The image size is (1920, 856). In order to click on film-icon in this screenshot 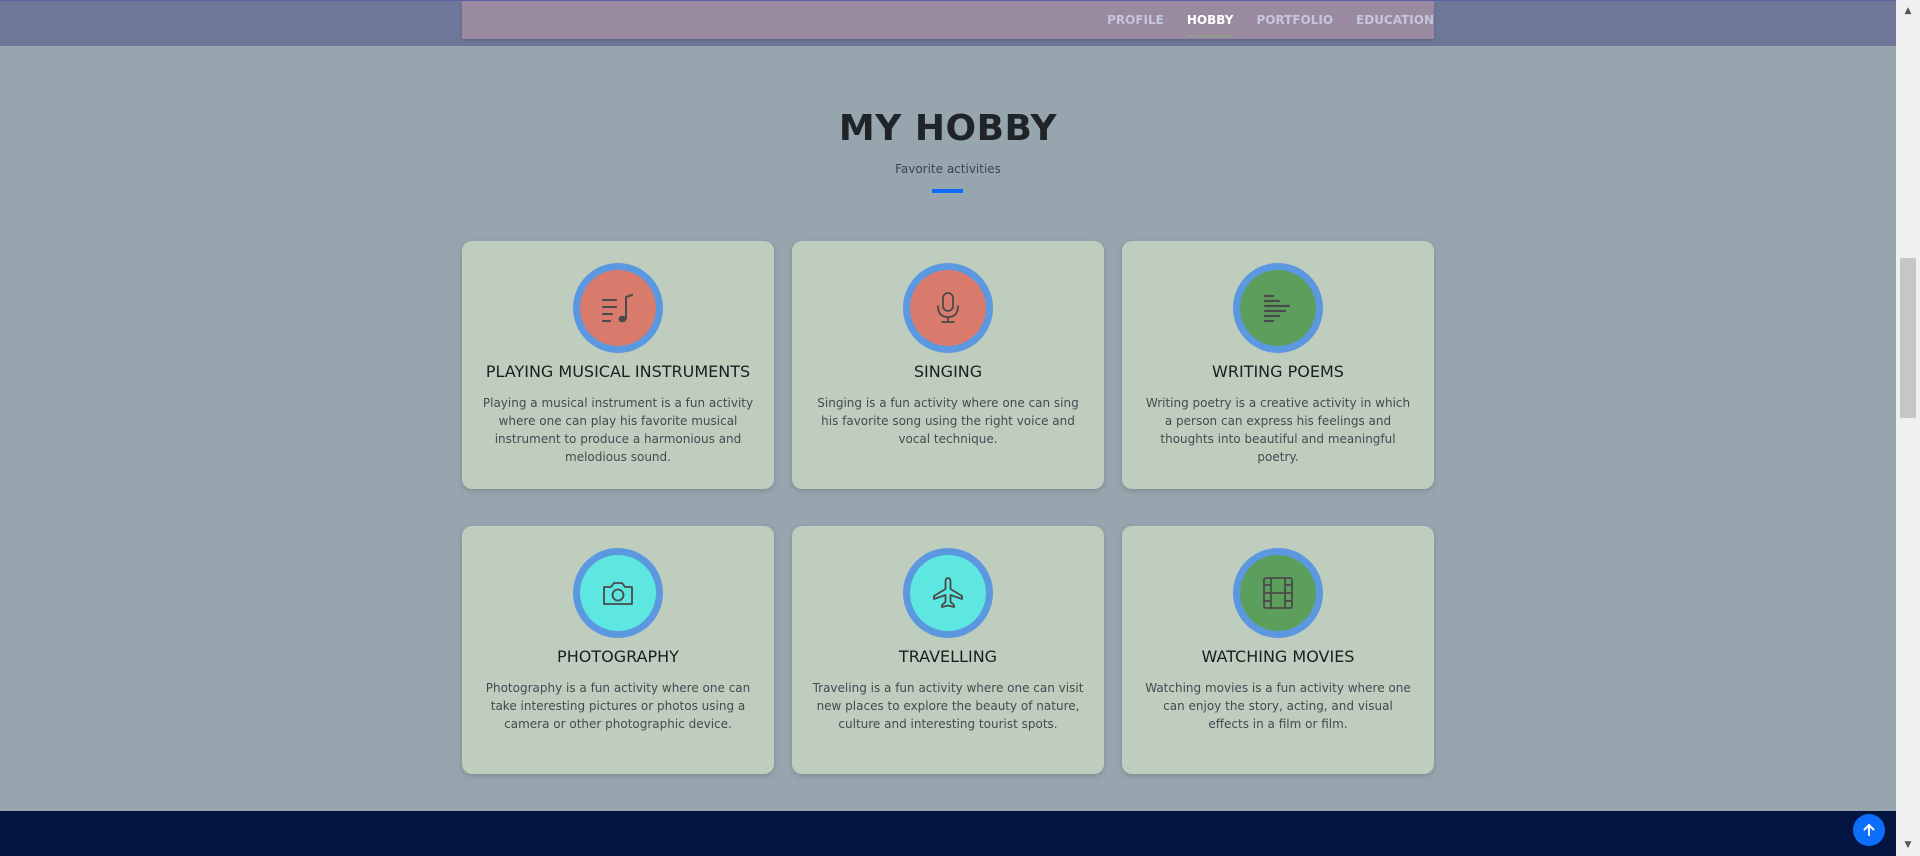, I will do `click(1278, 593)`.